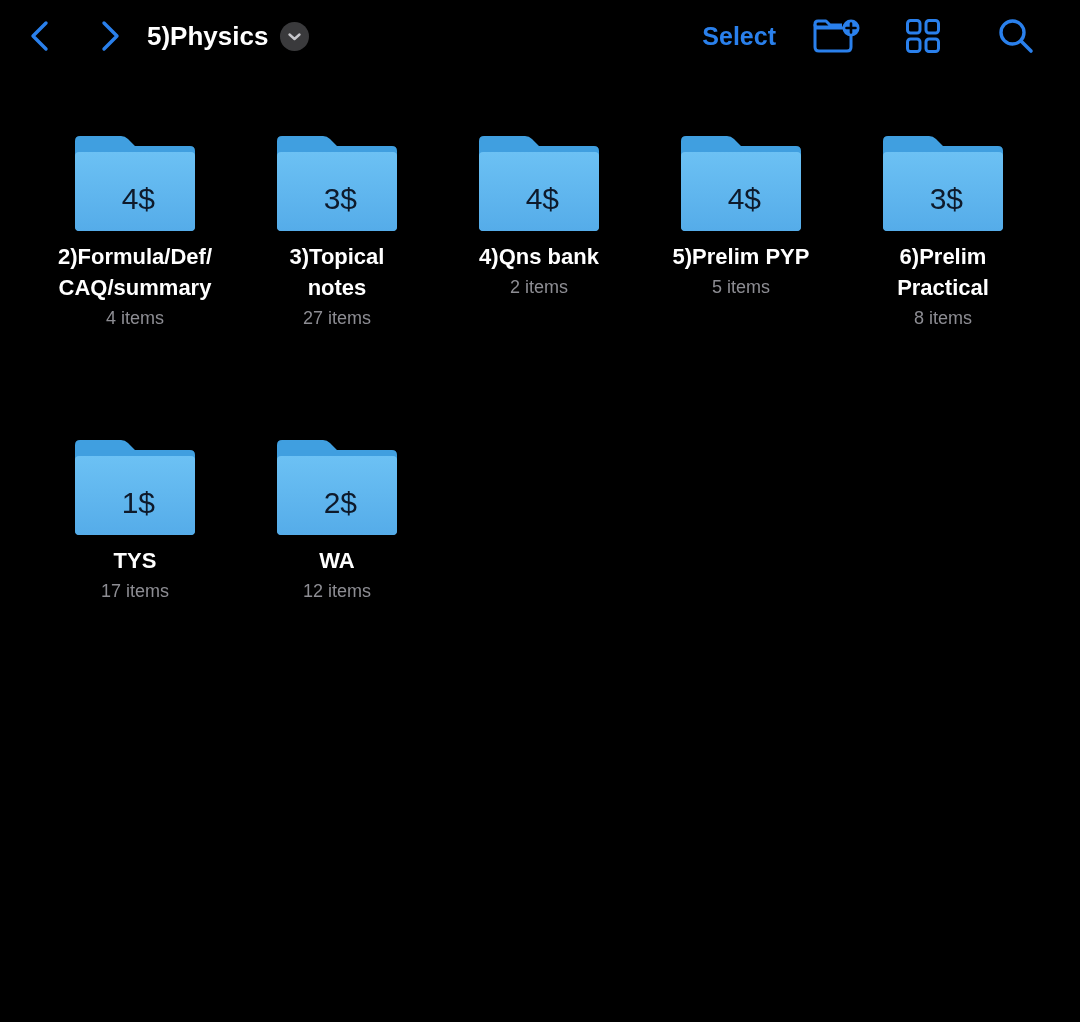 This screenshot has height=1022, width=1080. What do you see at coordinates (39, 36) in the screenshot?
I see `back-chevron-icon` at bounding box center [39, 36].